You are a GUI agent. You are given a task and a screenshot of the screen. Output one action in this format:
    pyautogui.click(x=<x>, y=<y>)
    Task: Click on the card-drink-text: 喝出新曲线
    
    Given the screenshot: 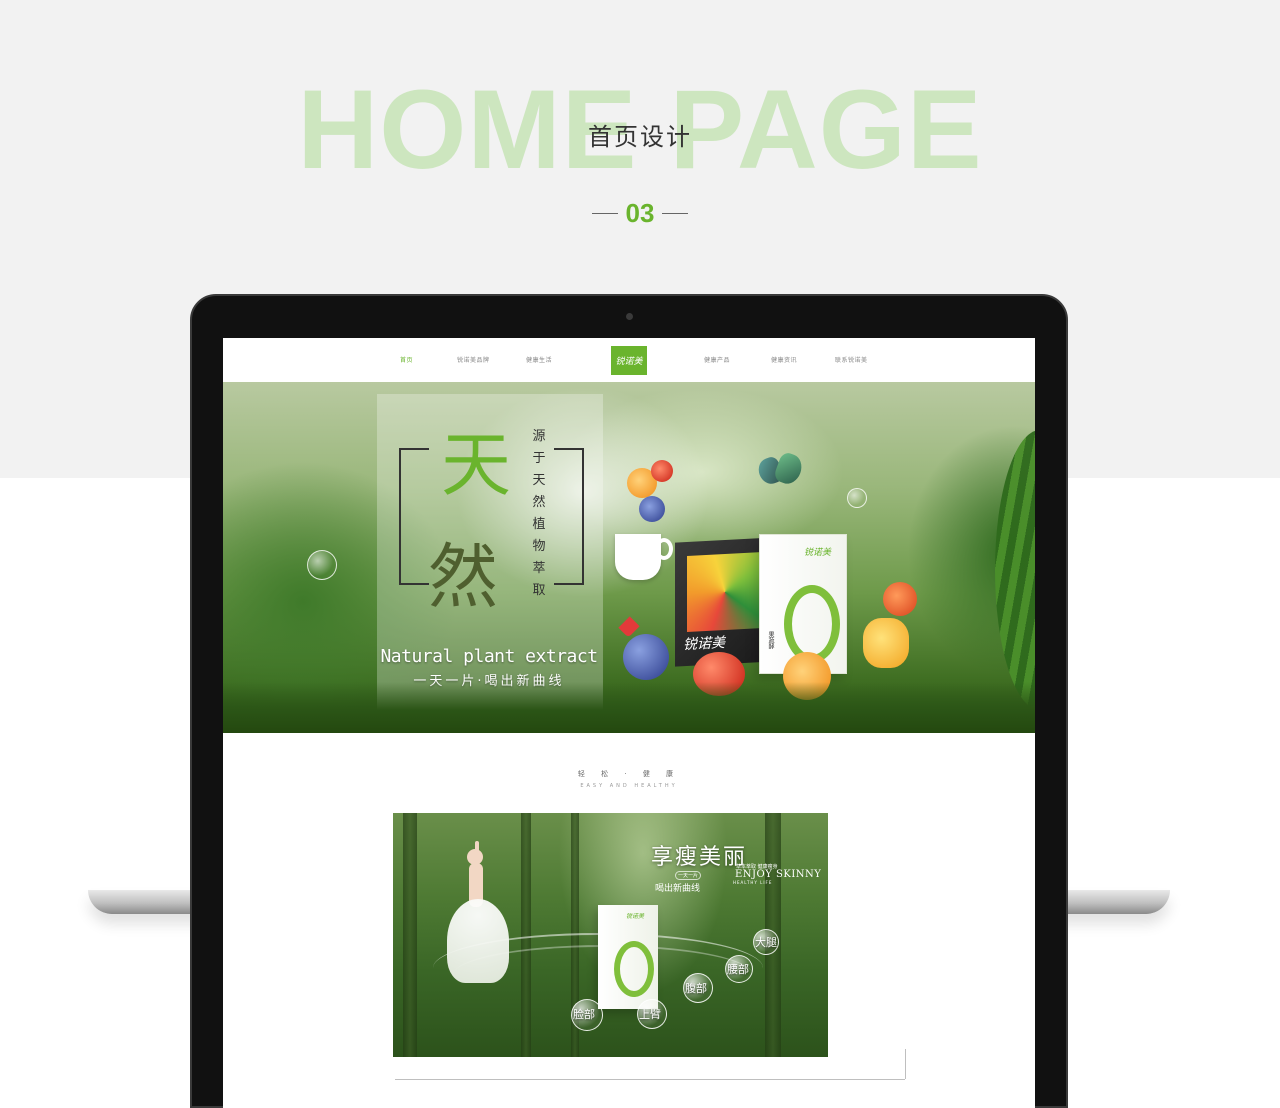 What is the action you would take?
    pyautogui.click(x=678, y=889)
    